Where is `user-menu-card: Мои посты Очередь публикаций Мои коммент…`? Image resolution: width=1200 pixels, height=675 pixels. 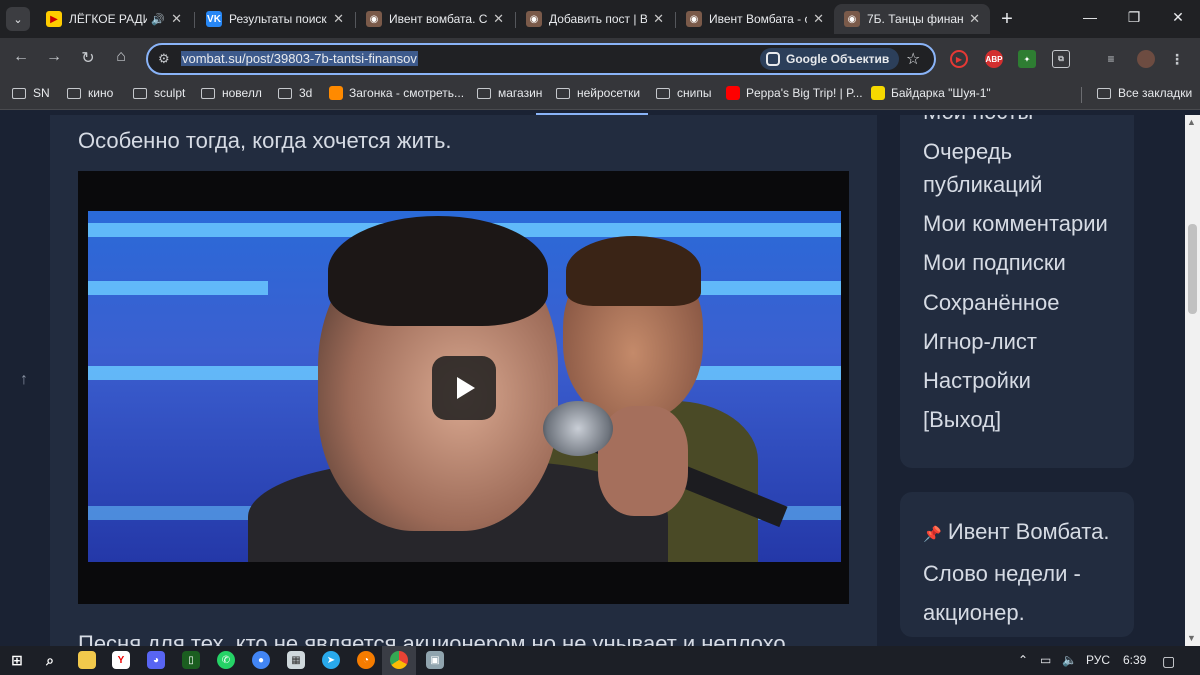 user-menu-card: Мои посты Очередь публикаций Мои коммент… is located at coordinates (1017, 291).